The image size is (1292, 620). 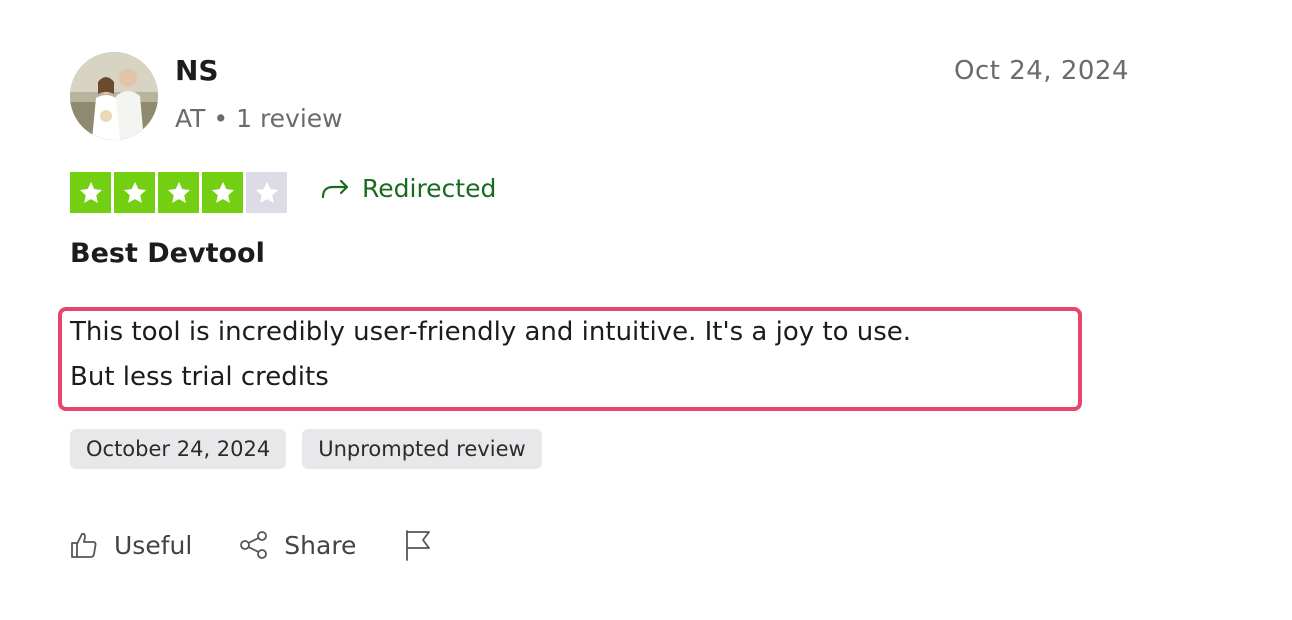 I want to click on flag-icon, so click(x=418, y=545).